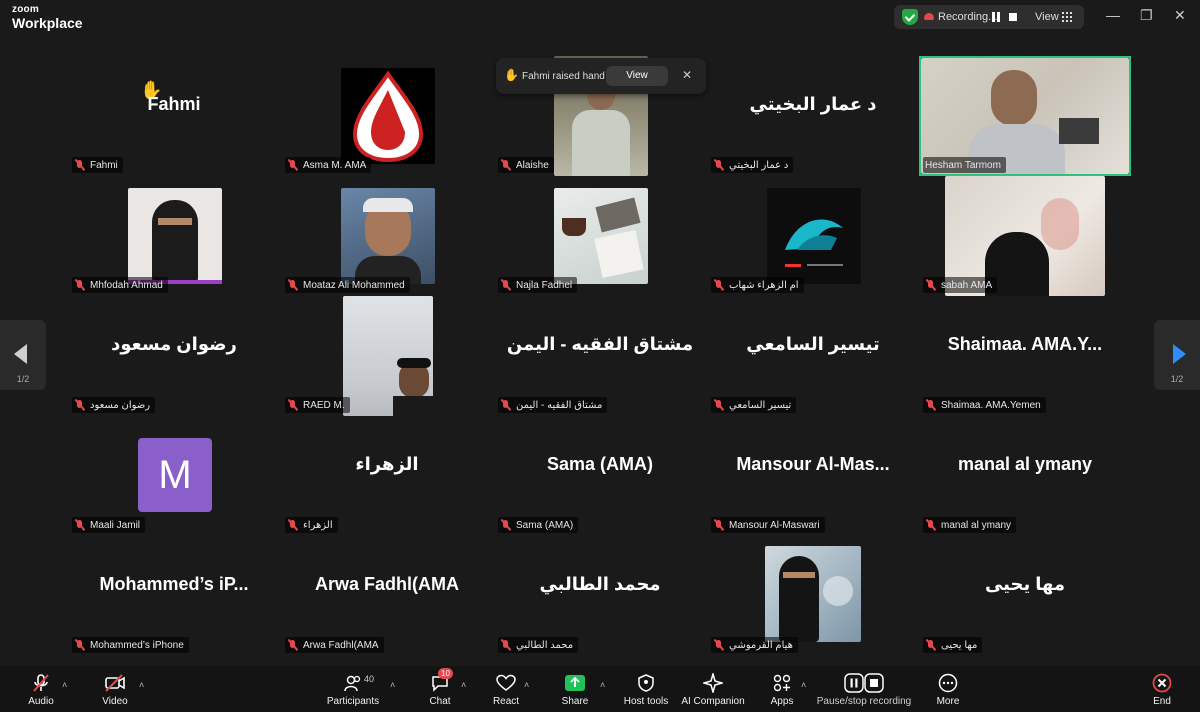 This screenshot has width=1200, height=712. I want to click on participant-label: manal al ymany, so click(970, 525).